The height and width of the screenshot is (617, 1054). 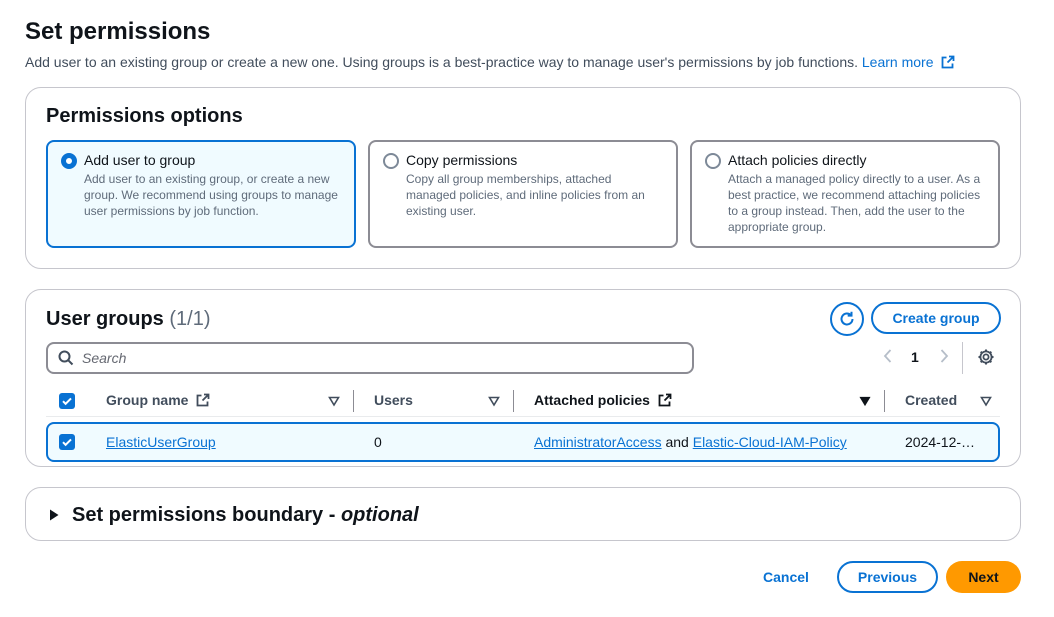 I want to click on policy-link: Elastic-Cloud-IAM-Policy, so click(x=770, y=442).